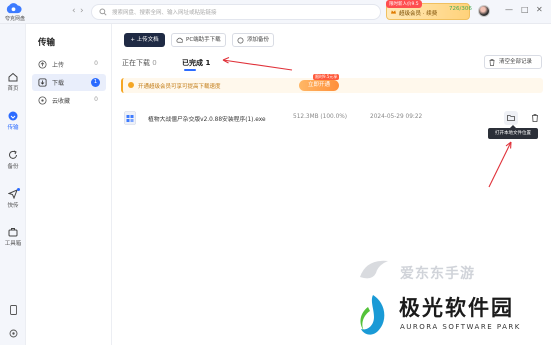 This screenshot has width=551, height=345. What do you see at coordinates (393, 12) in the screenshot?
I see `vip-crown-icon` at bounding box center [393, 12].